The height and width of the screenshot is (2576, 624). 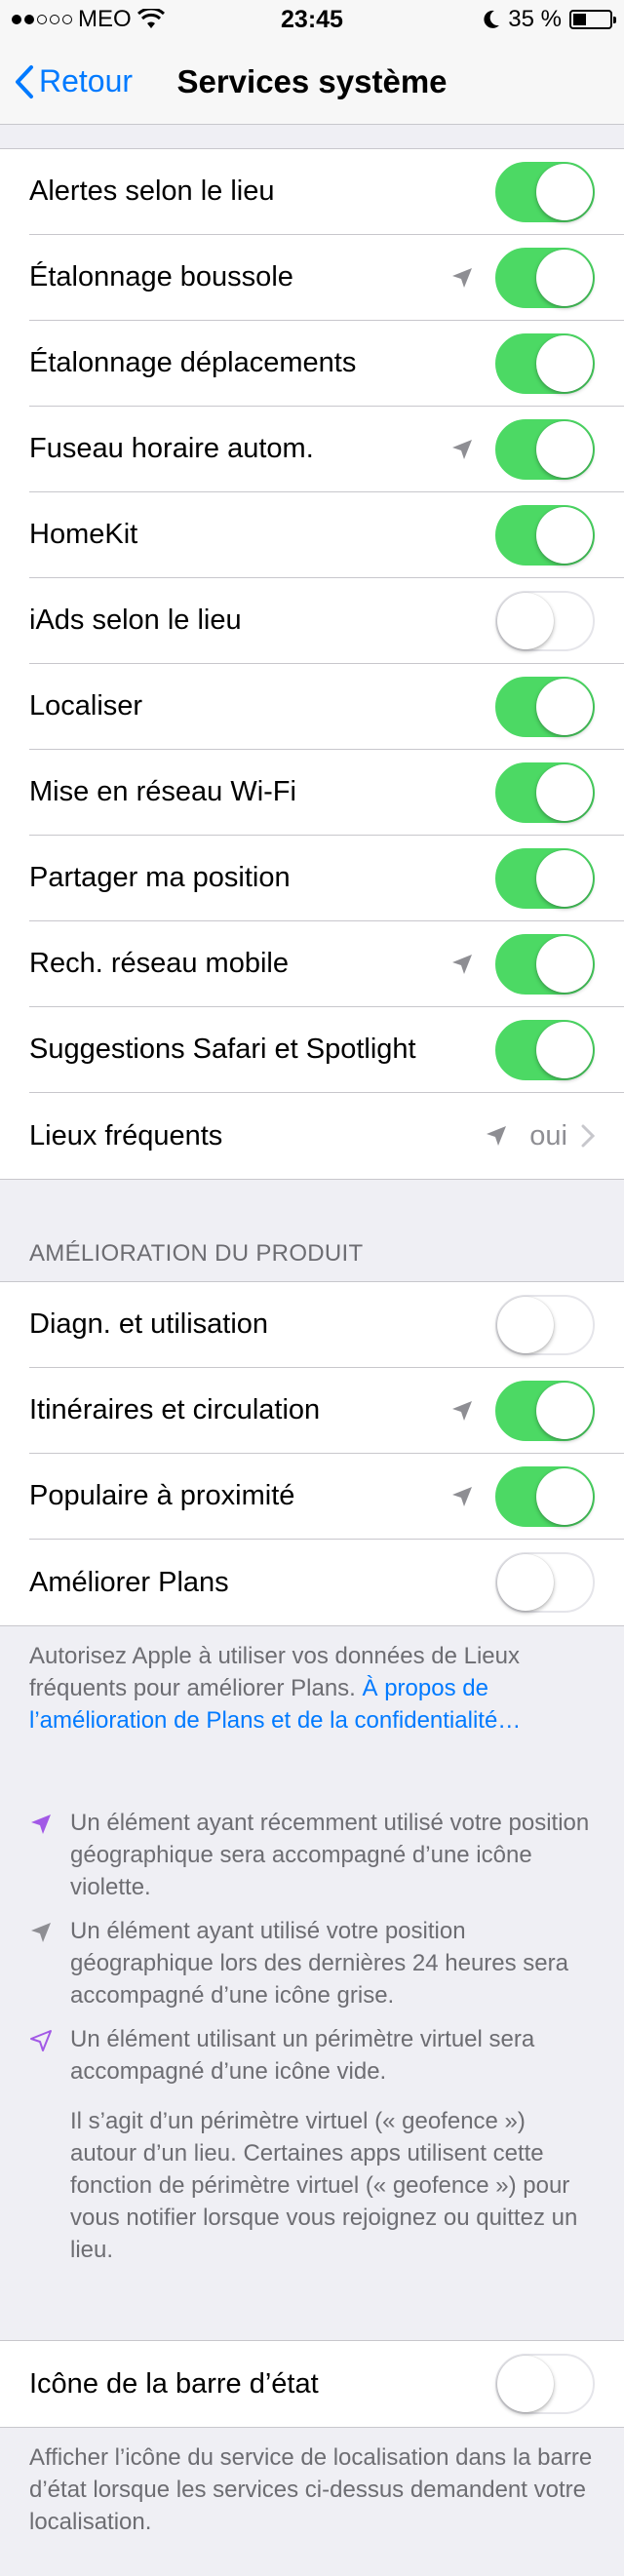 What do you see at coordinates (129, 1582) in the screenshot?
I see `row-label: Améliorer Plans` at bounding box center [129, 1582].